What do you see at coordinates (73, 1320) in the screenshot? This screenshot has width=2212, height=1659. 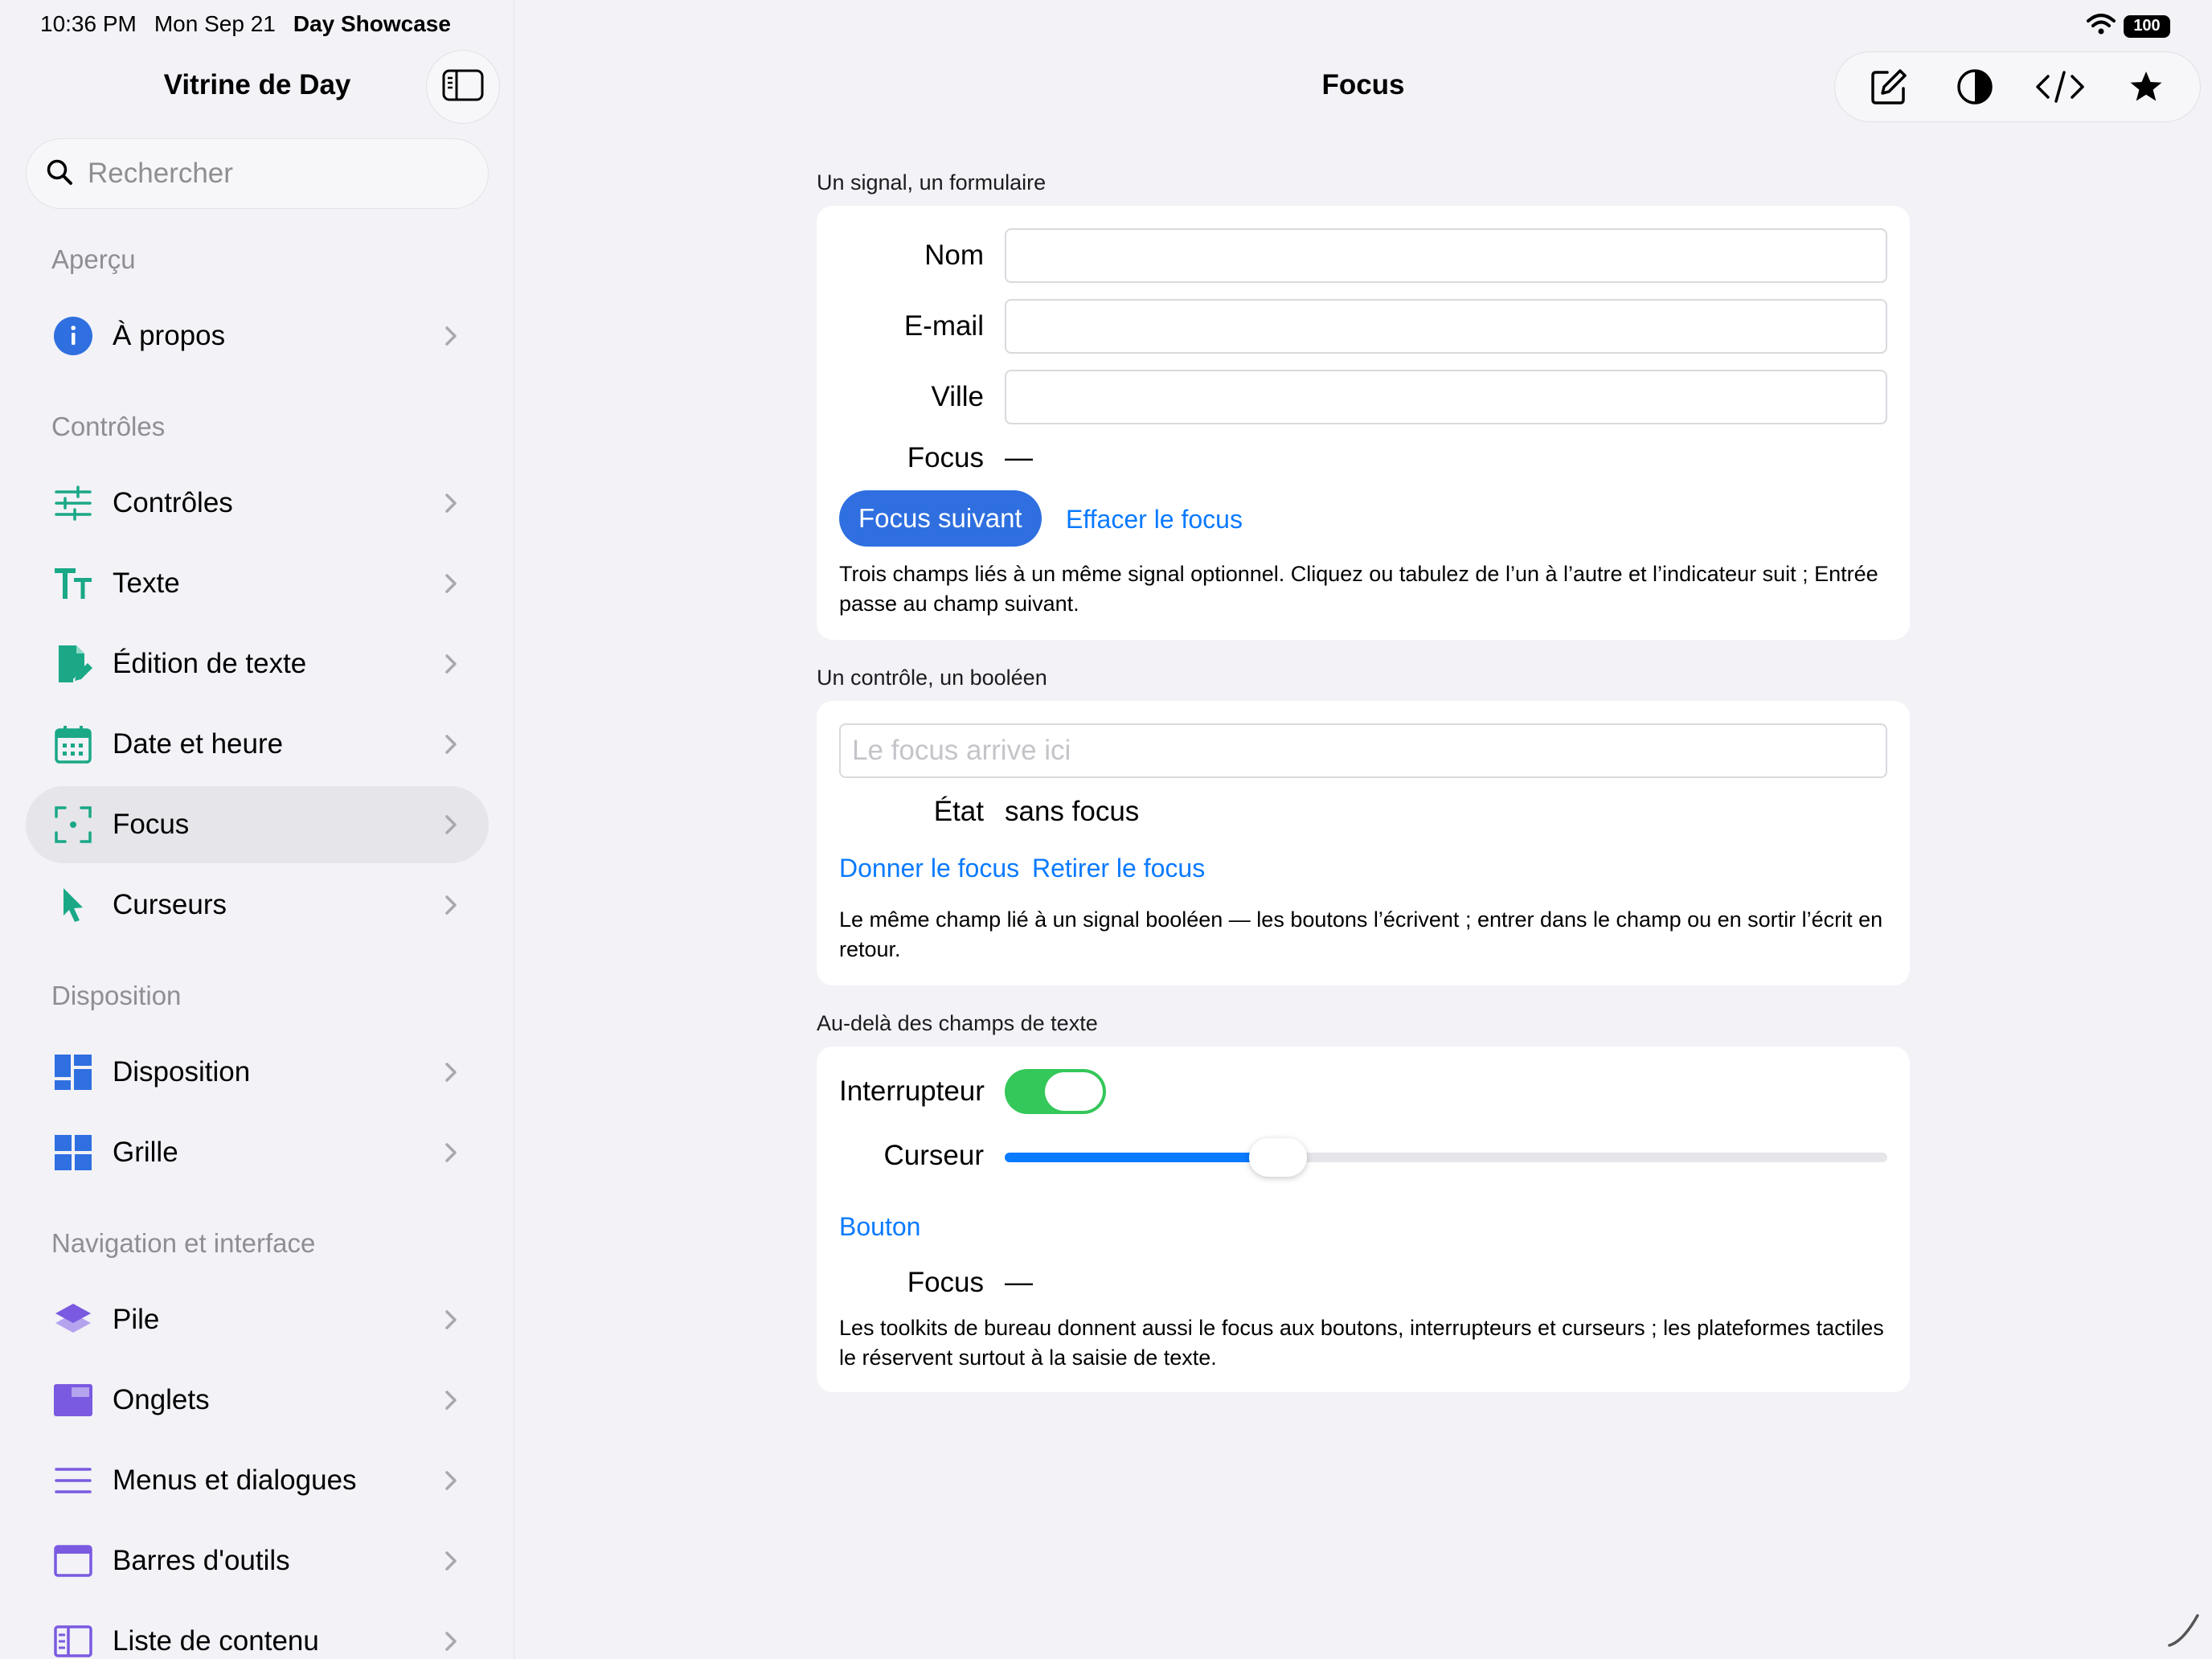 I see `stack-icon` at bounding box center [73, 1320].